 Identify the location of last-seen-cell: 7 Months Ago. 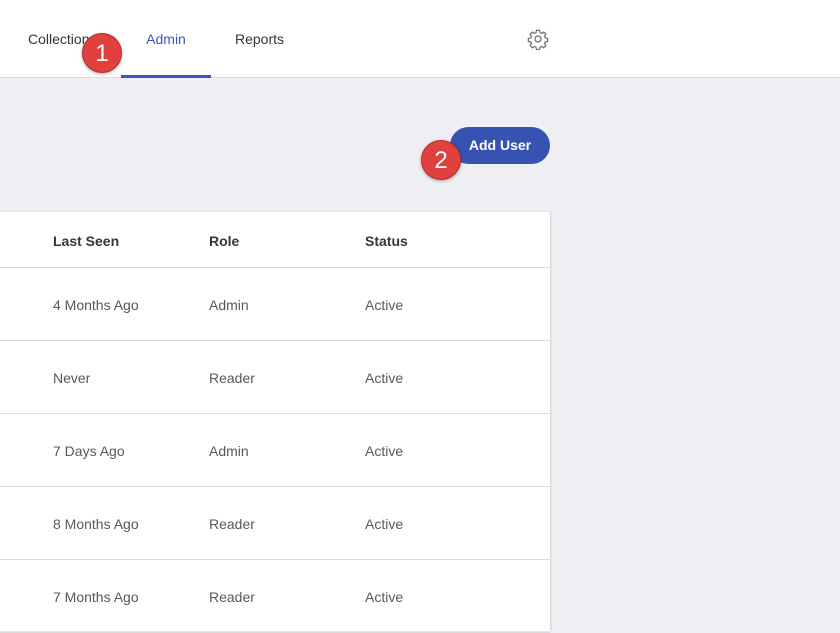
(96, 597).